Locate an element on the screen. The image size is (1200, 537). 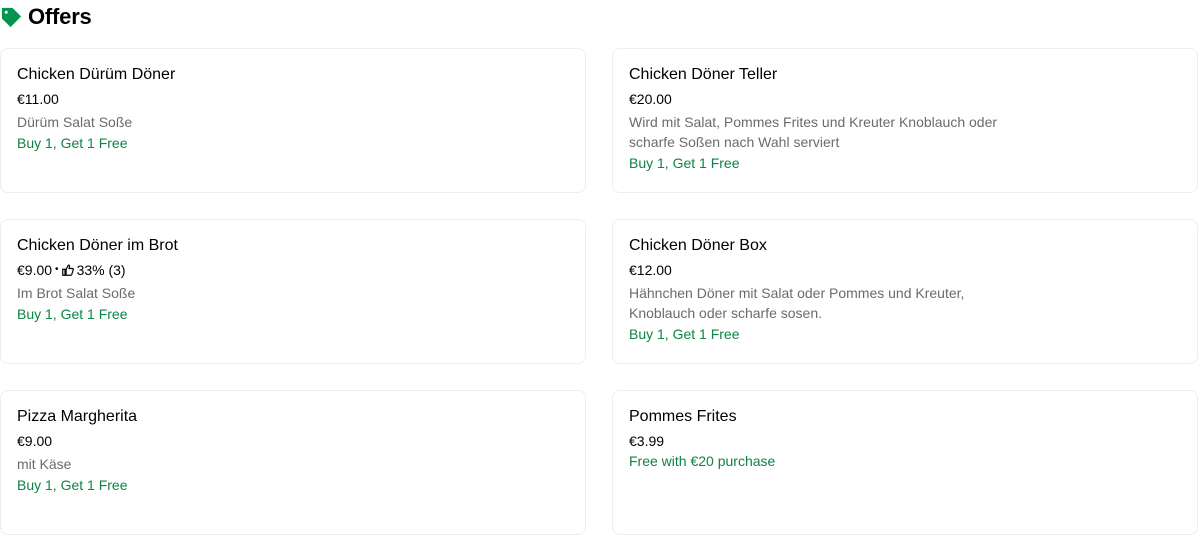
offer-badge: Free with €20 purchase is located at coordinates (702, 461).